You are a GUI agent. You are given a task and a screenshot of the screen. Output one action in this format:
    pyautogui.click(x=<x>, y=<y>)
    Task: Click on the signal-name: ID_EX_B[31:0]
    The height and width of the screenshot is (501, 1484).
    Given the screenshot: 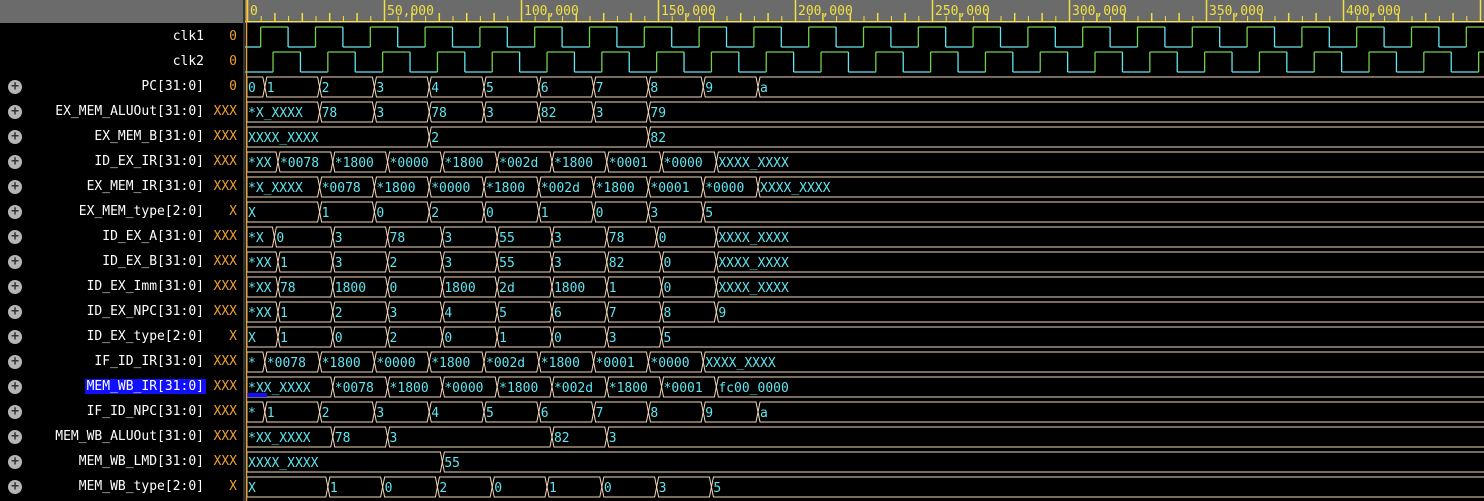 What is the action you would take?
    pyautogui.click(x=153, y=261)
    